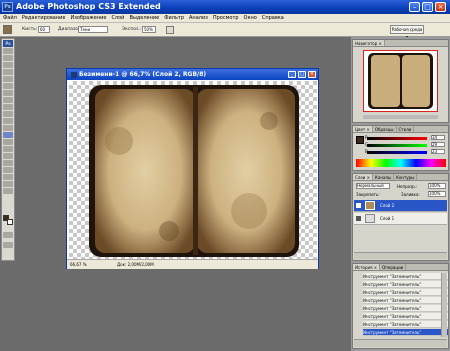 This screenshot has height=351, width=450. What do you see at coordinates (10, 222) in the screenshot?
I see `background-color-swatch` at bounding box center [10, 222].